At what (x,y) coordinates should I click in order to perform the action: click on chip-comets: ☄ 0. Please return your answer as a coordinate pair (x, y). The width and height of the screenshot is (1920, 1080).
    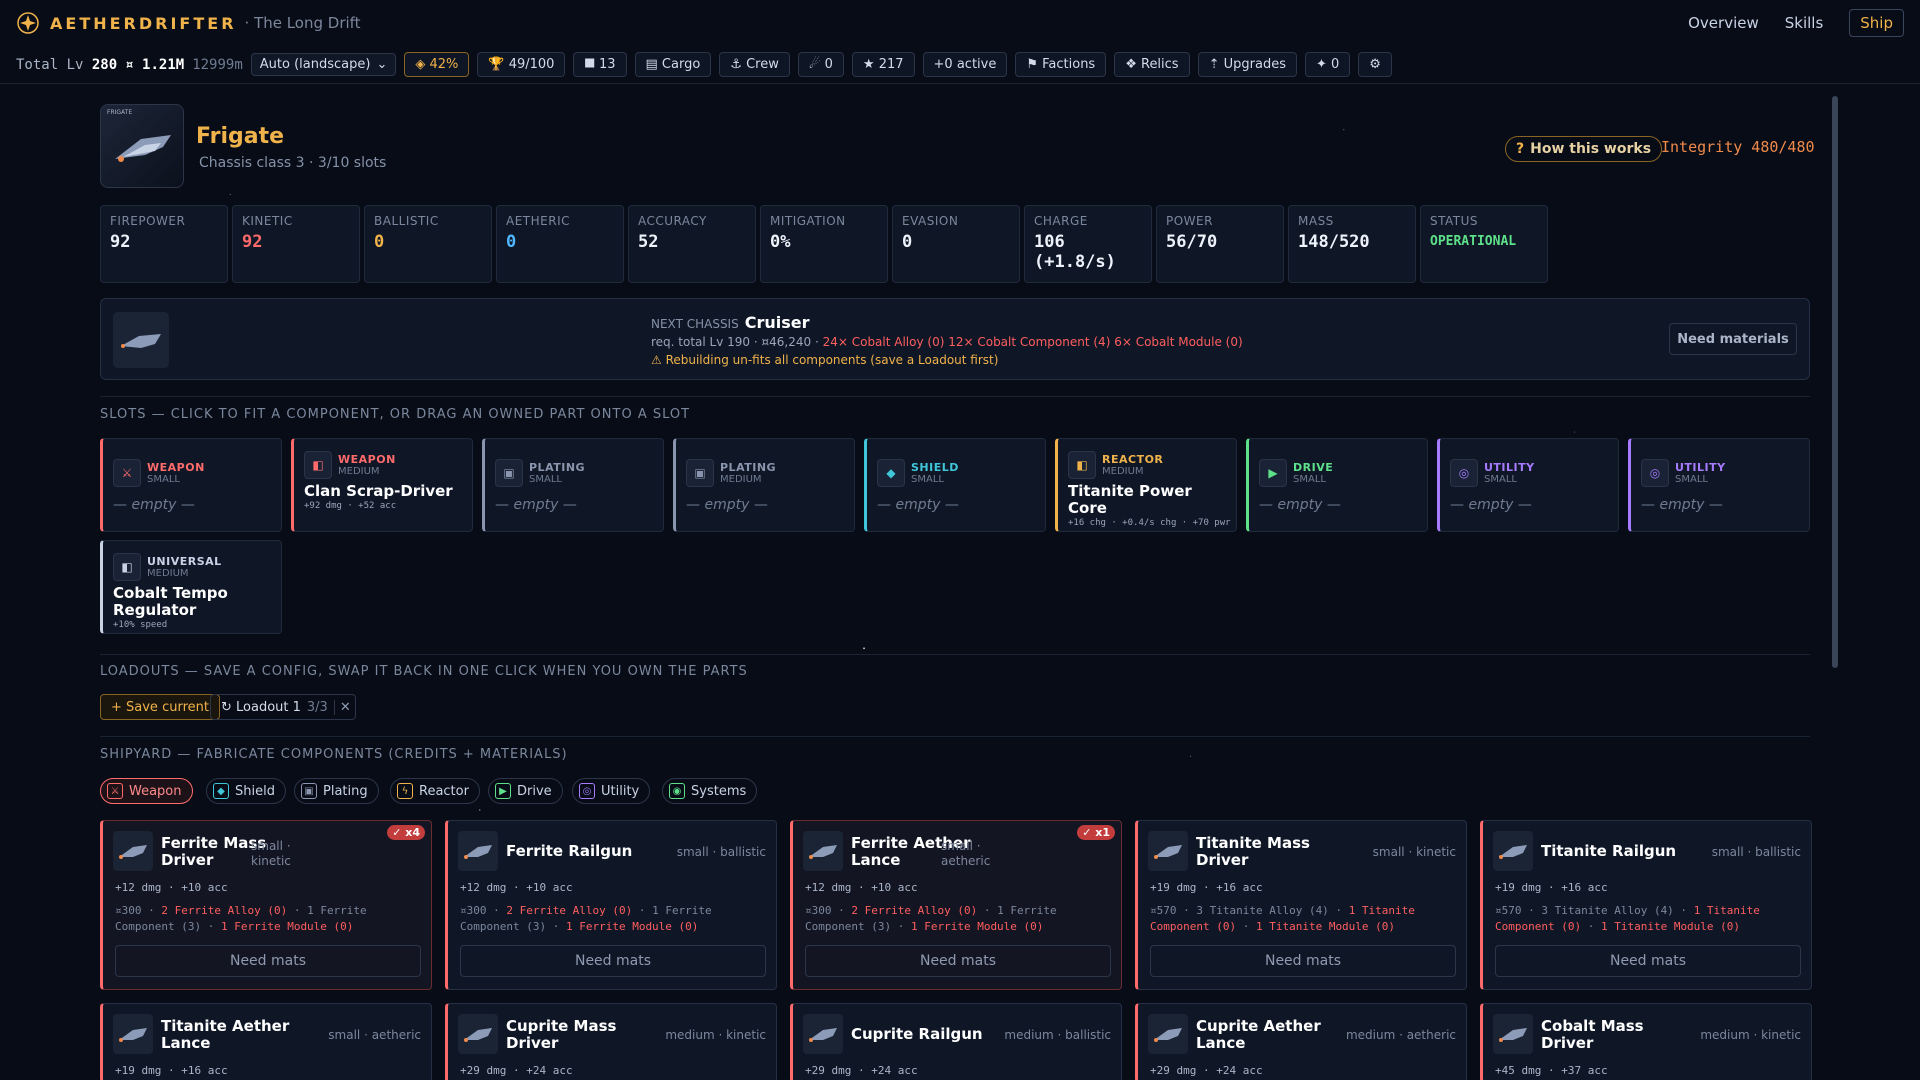
    Looking at the image, I should click on (820, 64).